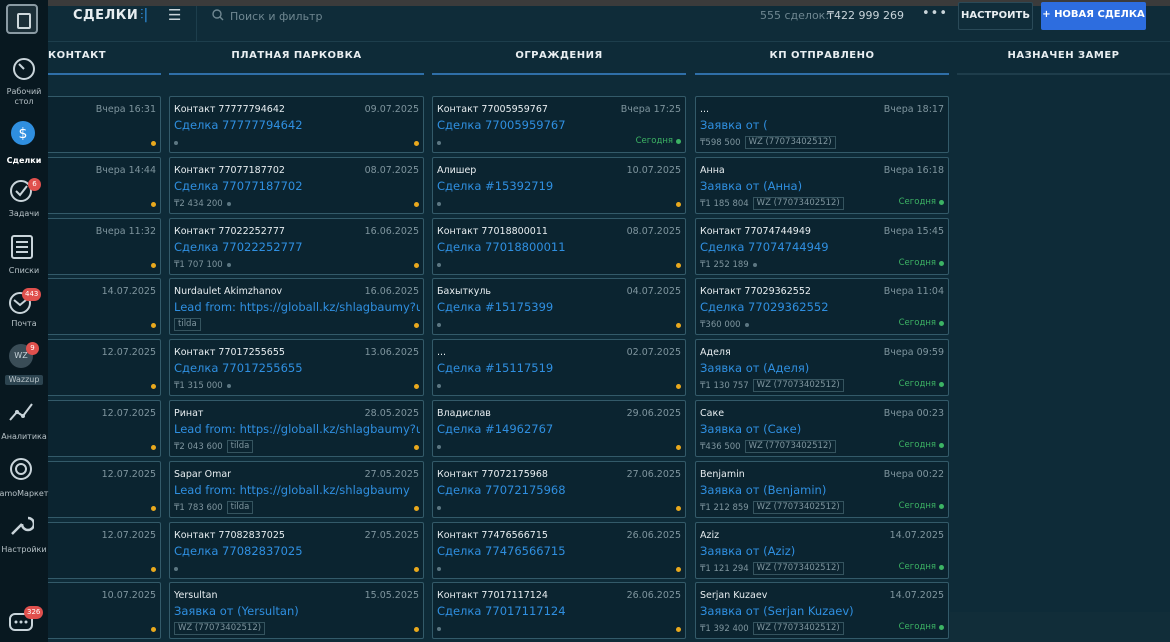 This screenshot has width=1170, height=642. Describe the element at coordinates (24, 201) in the screenshot. I see `sidebar-item-tasks: 6 Задачи` at that location.